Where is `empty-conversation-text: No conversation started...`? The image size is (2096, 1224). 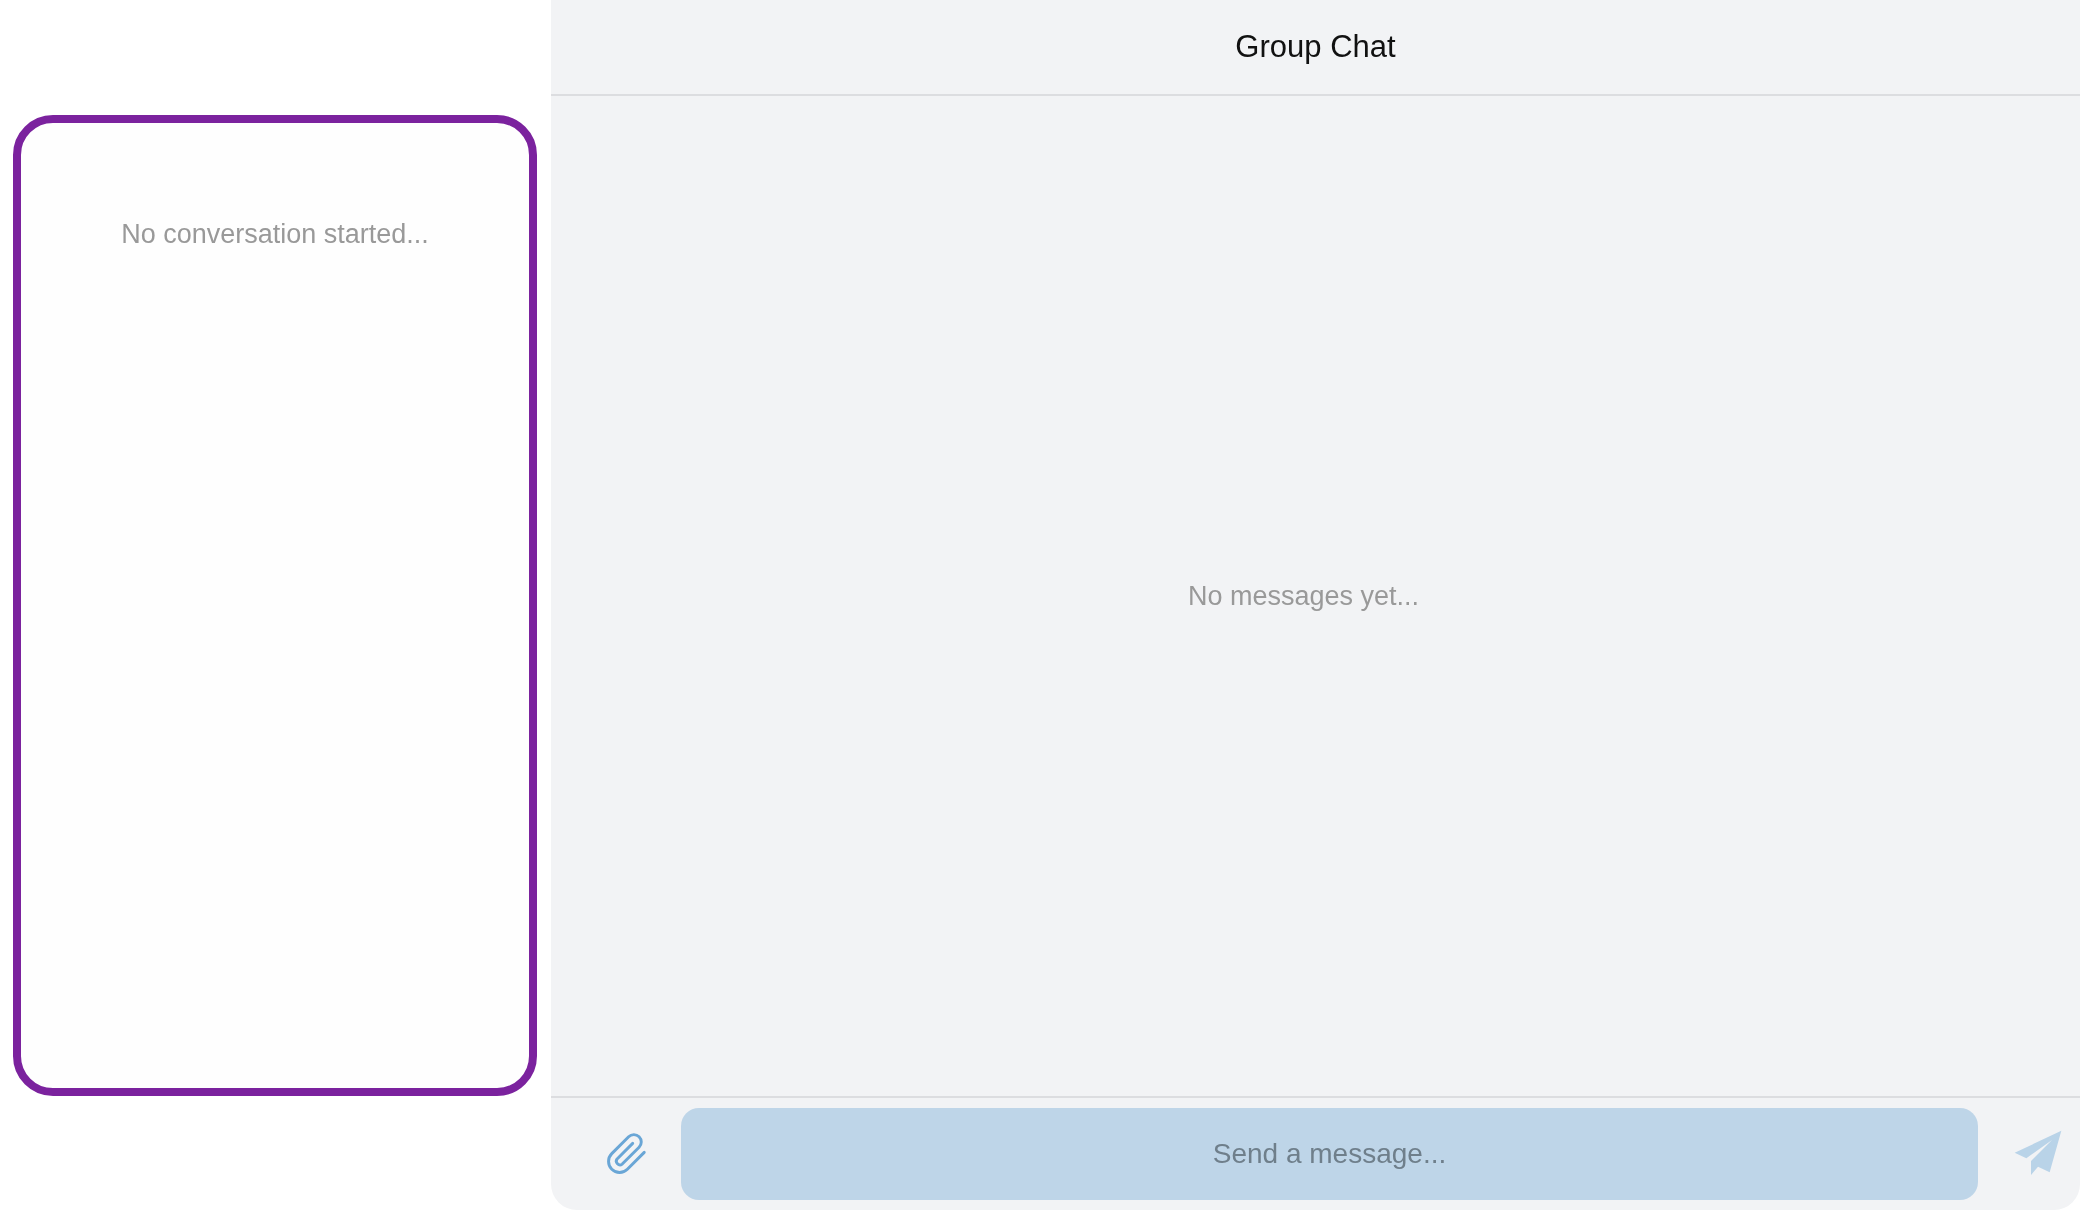 empty-conversation-text: No conversation started... is located at coordinates (275, 235).